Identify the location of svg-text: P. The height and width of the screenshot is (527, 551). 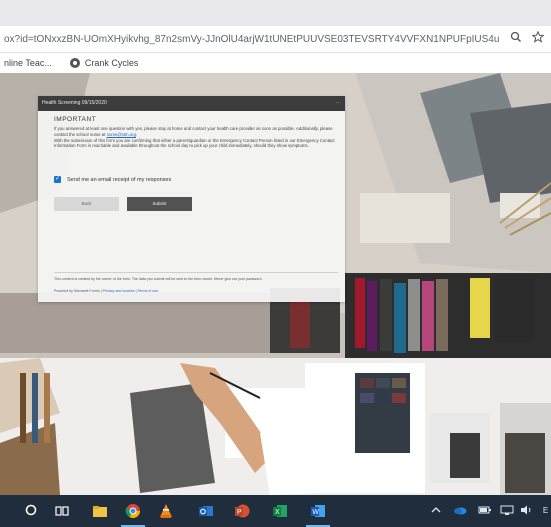
(239, 512).